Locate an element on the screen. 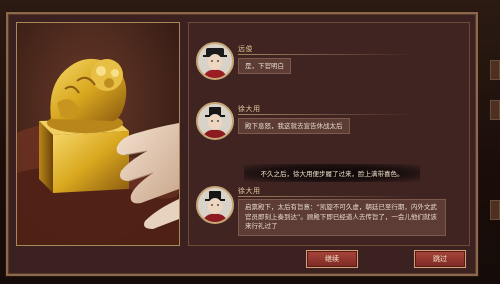  dialogue-bubble: 殿下息怒，我这就去宣告休战太后 is located at coordinates (294, 126).